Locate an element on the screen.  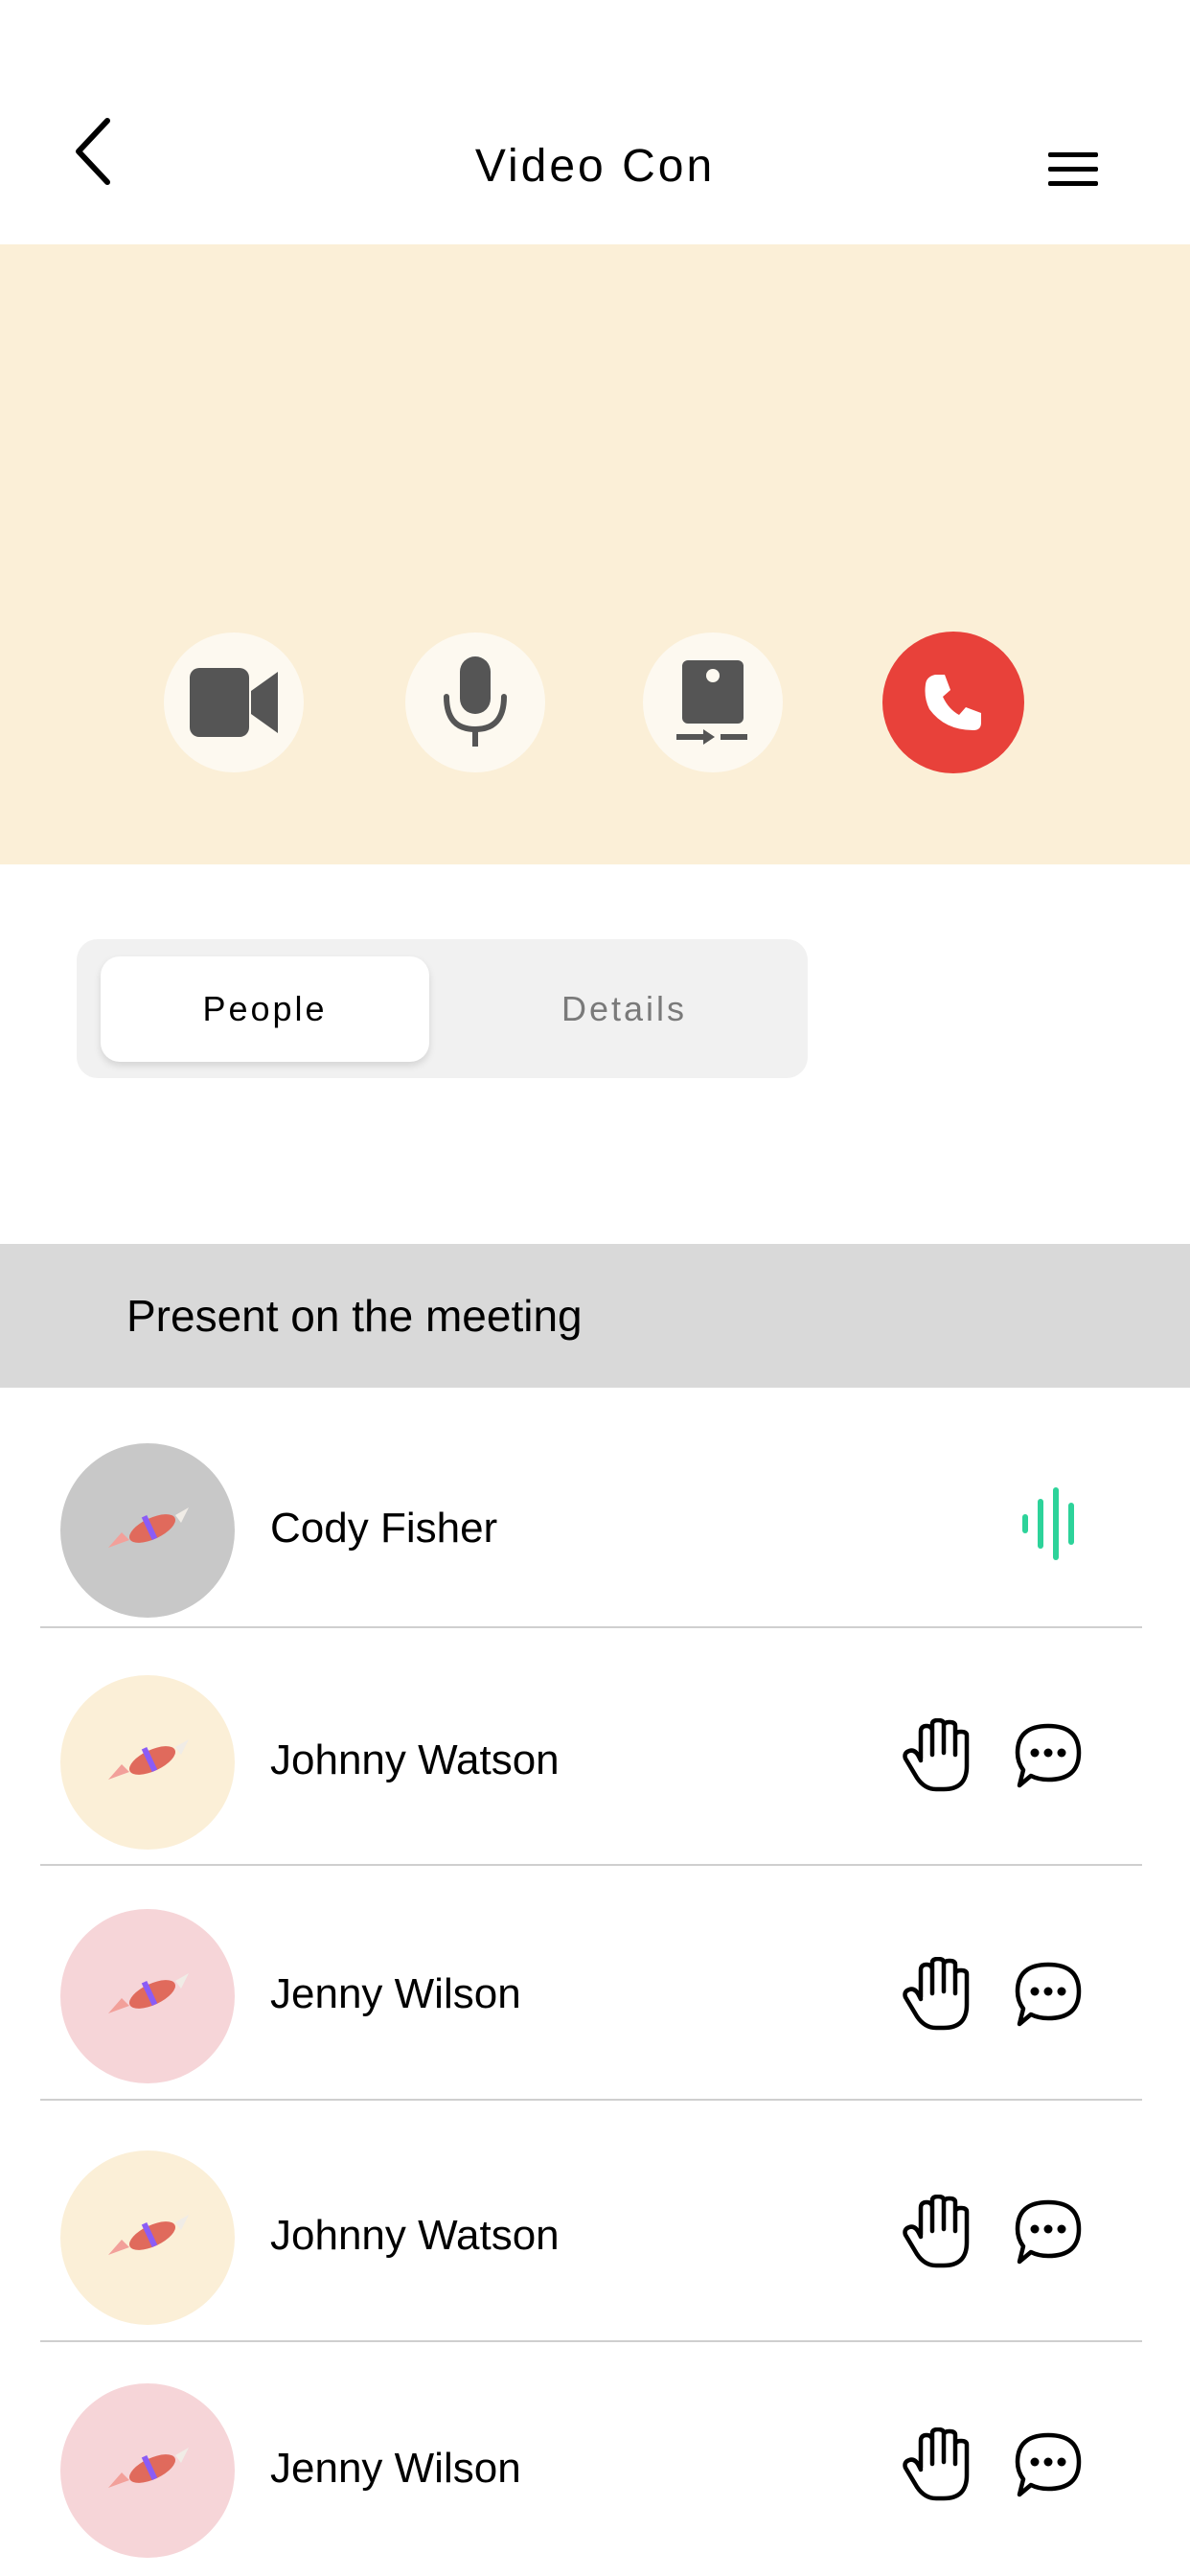
hamburger-menu-icon is located at coordinates (1073, 169).